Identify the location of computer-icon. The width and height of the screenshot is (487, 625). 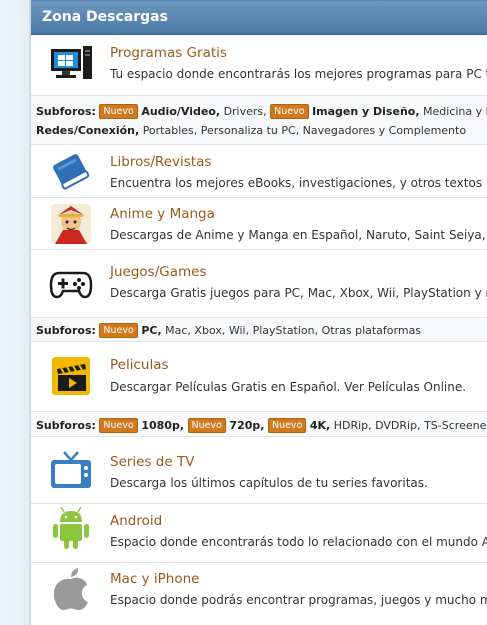
(71, 62).